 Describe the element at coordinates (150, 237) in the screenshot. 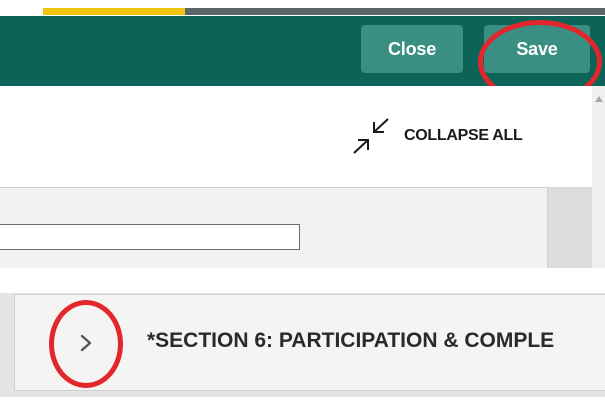

I see `text-field` at that location.